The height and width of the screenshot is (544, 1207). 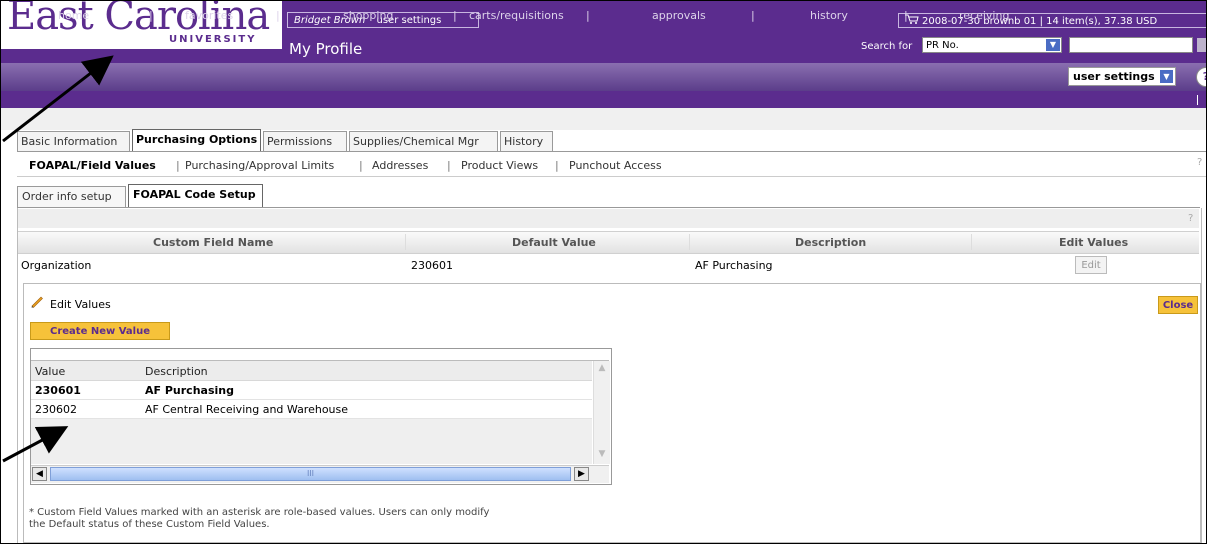 What do you see at coordinates (58, 390) in the screenshot?
I see `value-cell: 230601` at bounding box center [58, 390].